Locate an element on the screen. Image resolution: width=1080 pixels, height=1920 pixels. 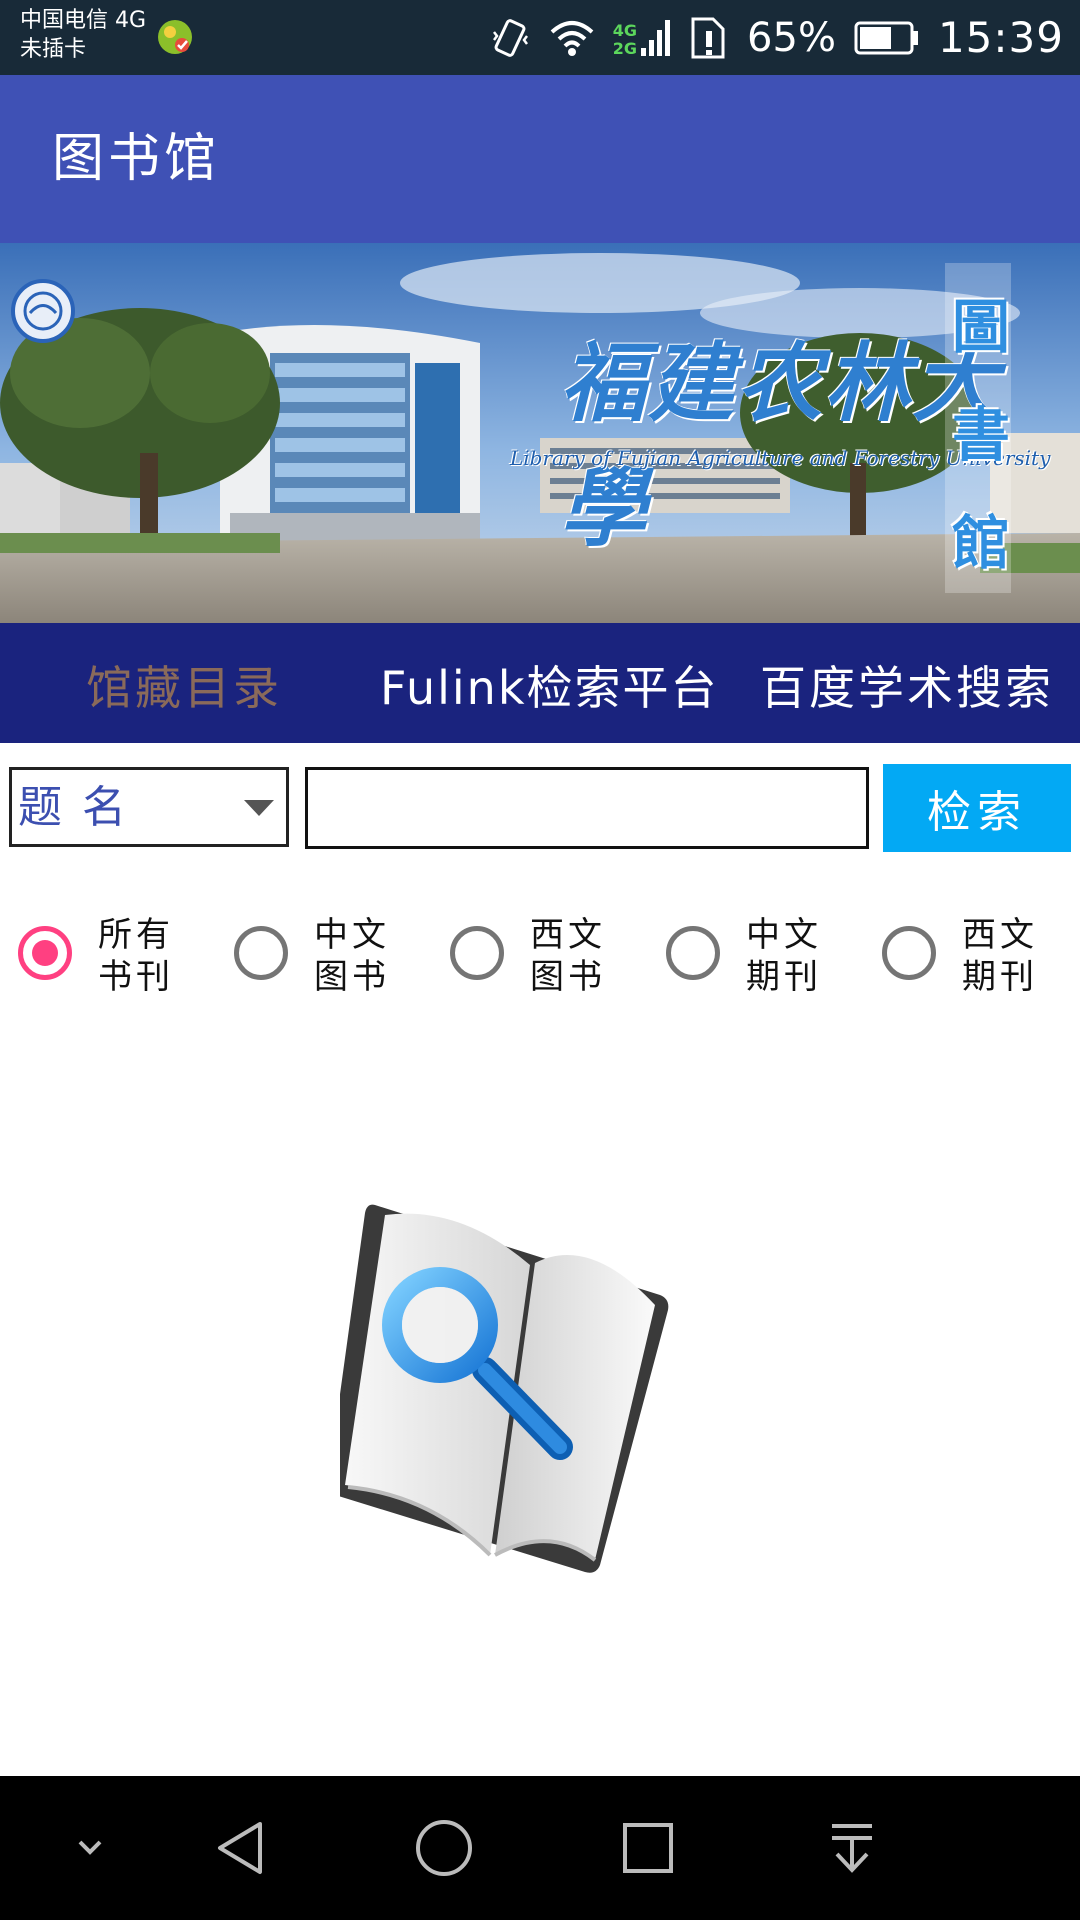
carrier-info: 中国电信 4G 未插卡 is located at coordinates (83, 35).